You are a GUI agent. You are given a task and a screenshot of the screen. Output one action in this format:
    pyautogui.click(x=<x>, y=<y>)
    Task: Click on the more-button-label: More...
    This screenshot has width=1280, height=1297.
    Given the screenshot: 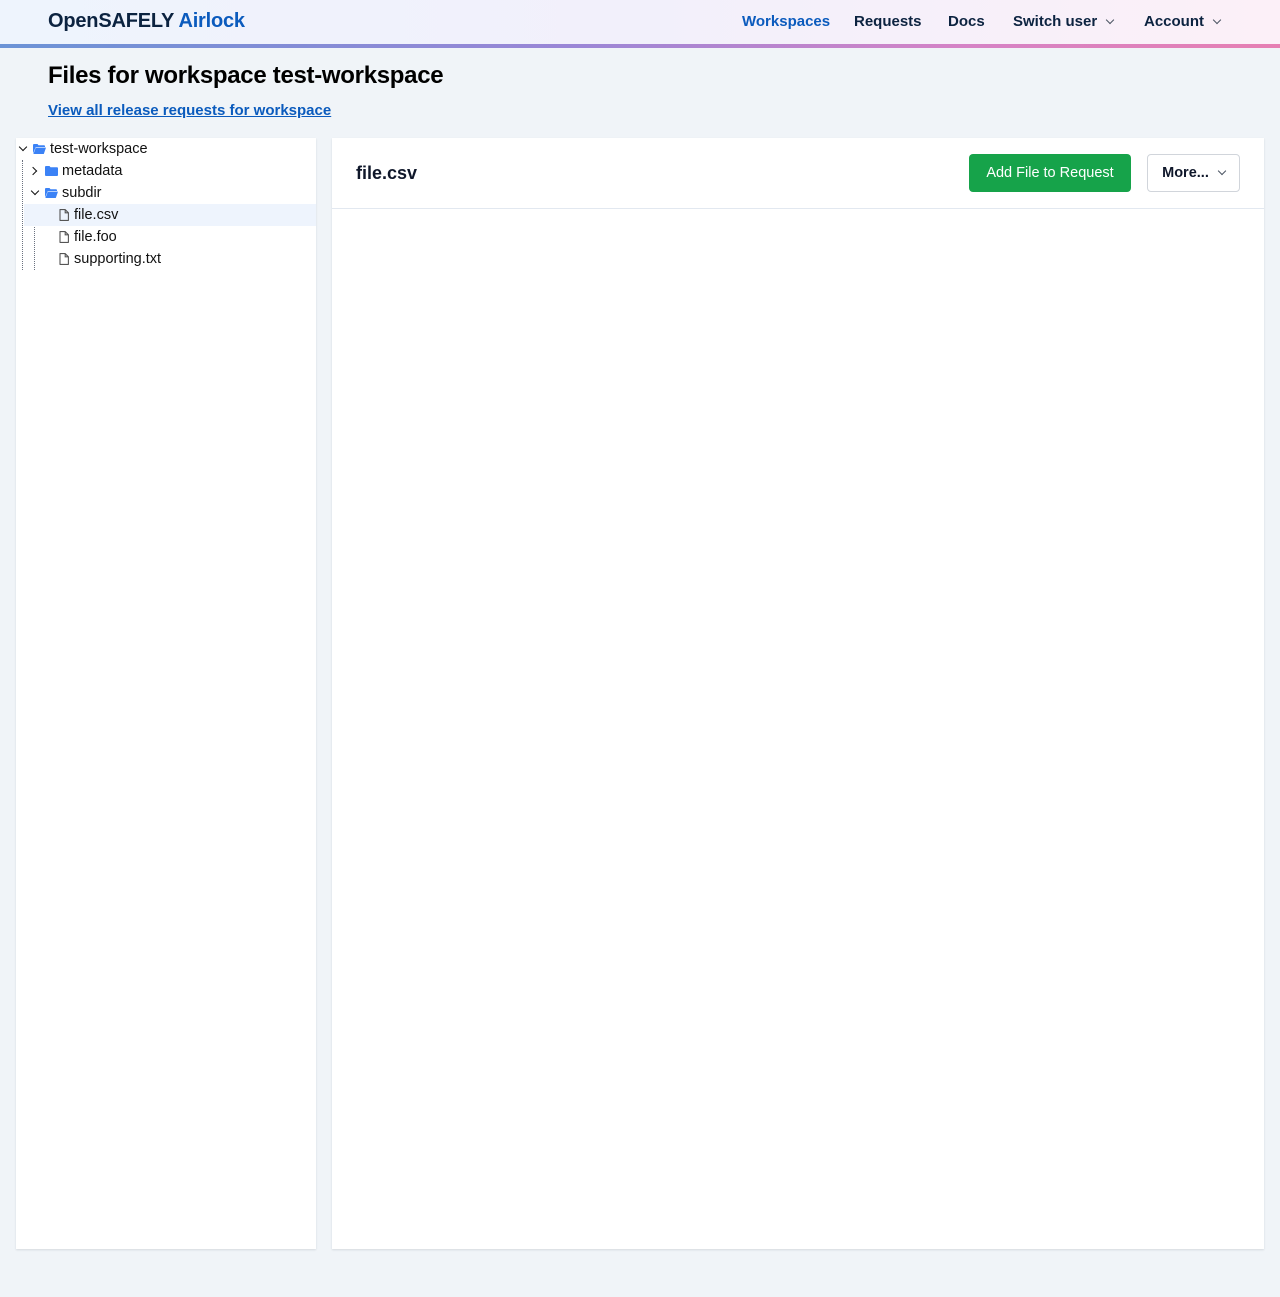 What is the action you would take?
    pyautogui.click(x=1185, y=173)
    